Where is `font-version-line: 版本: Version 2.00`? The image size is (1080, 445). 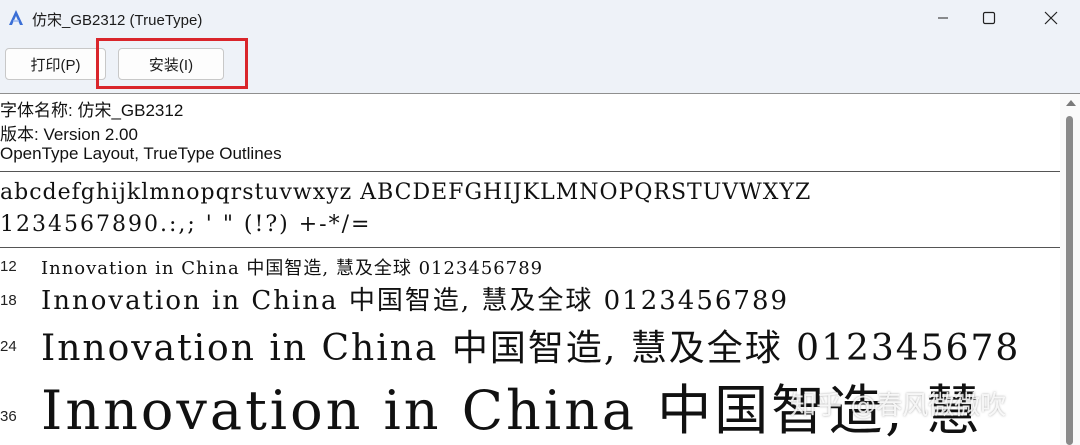
font-version-line: 版本: Version 2.00 is located at coordinates (69, 134).